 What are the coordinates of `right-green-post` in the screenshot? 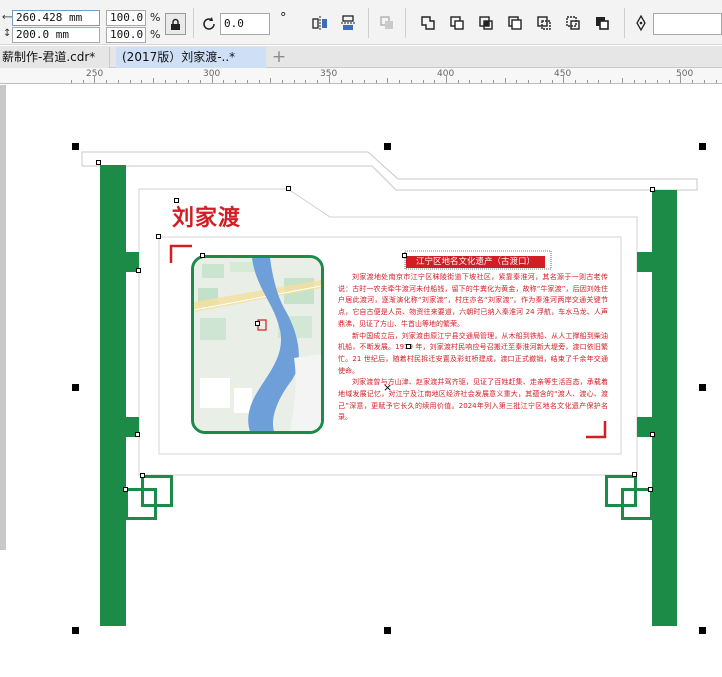 It's located at (664, 408).